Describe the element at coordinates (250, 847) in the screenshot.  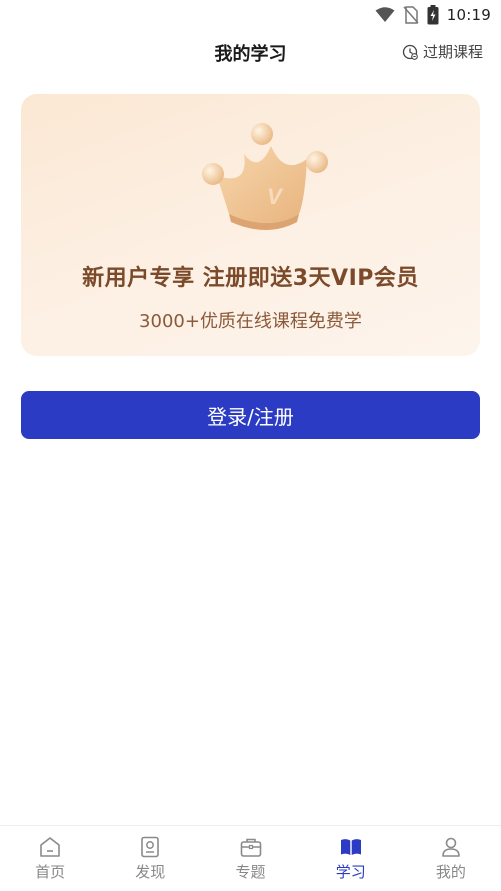
I see `topic-icon` at that location.